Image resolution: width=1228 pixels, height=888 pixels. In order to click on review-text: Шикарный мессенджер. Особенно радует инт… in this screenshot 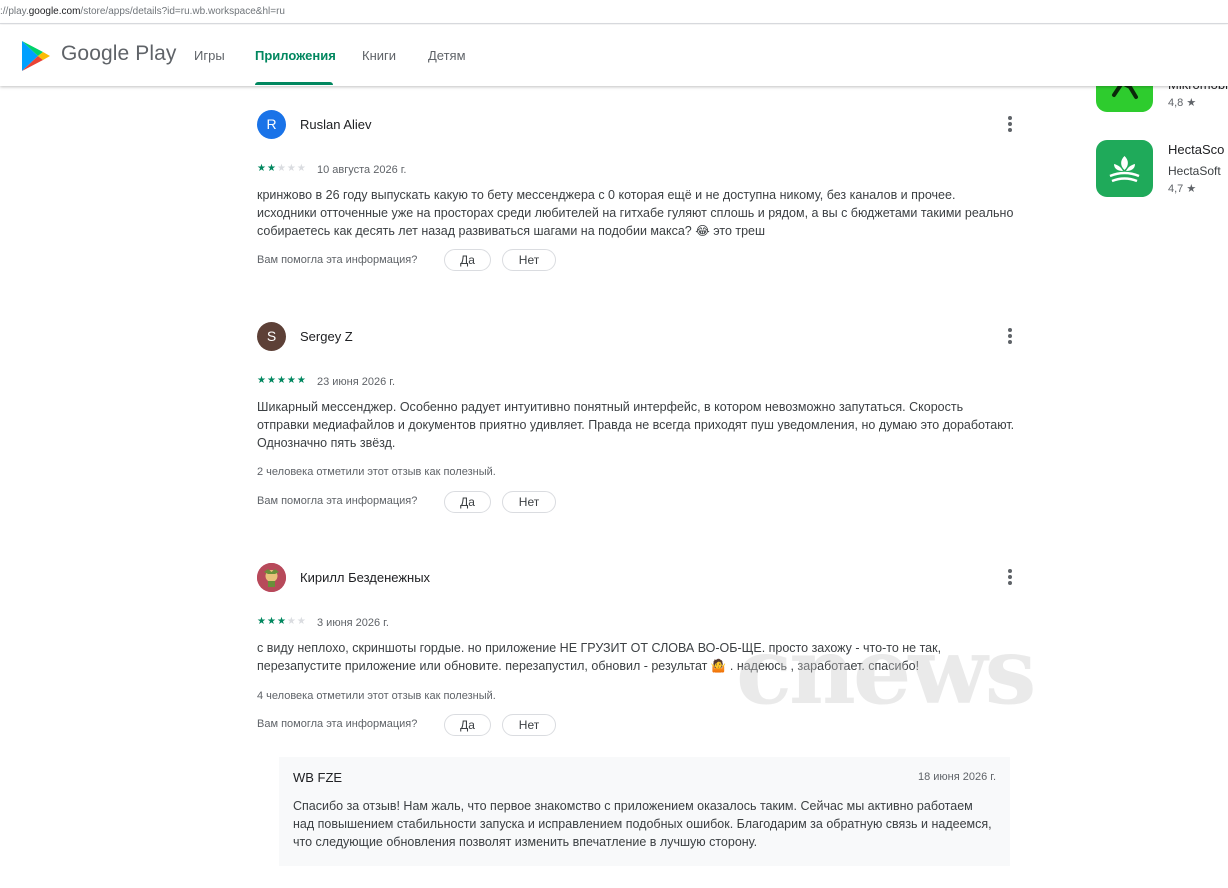, I will do `click(636, 425)`.